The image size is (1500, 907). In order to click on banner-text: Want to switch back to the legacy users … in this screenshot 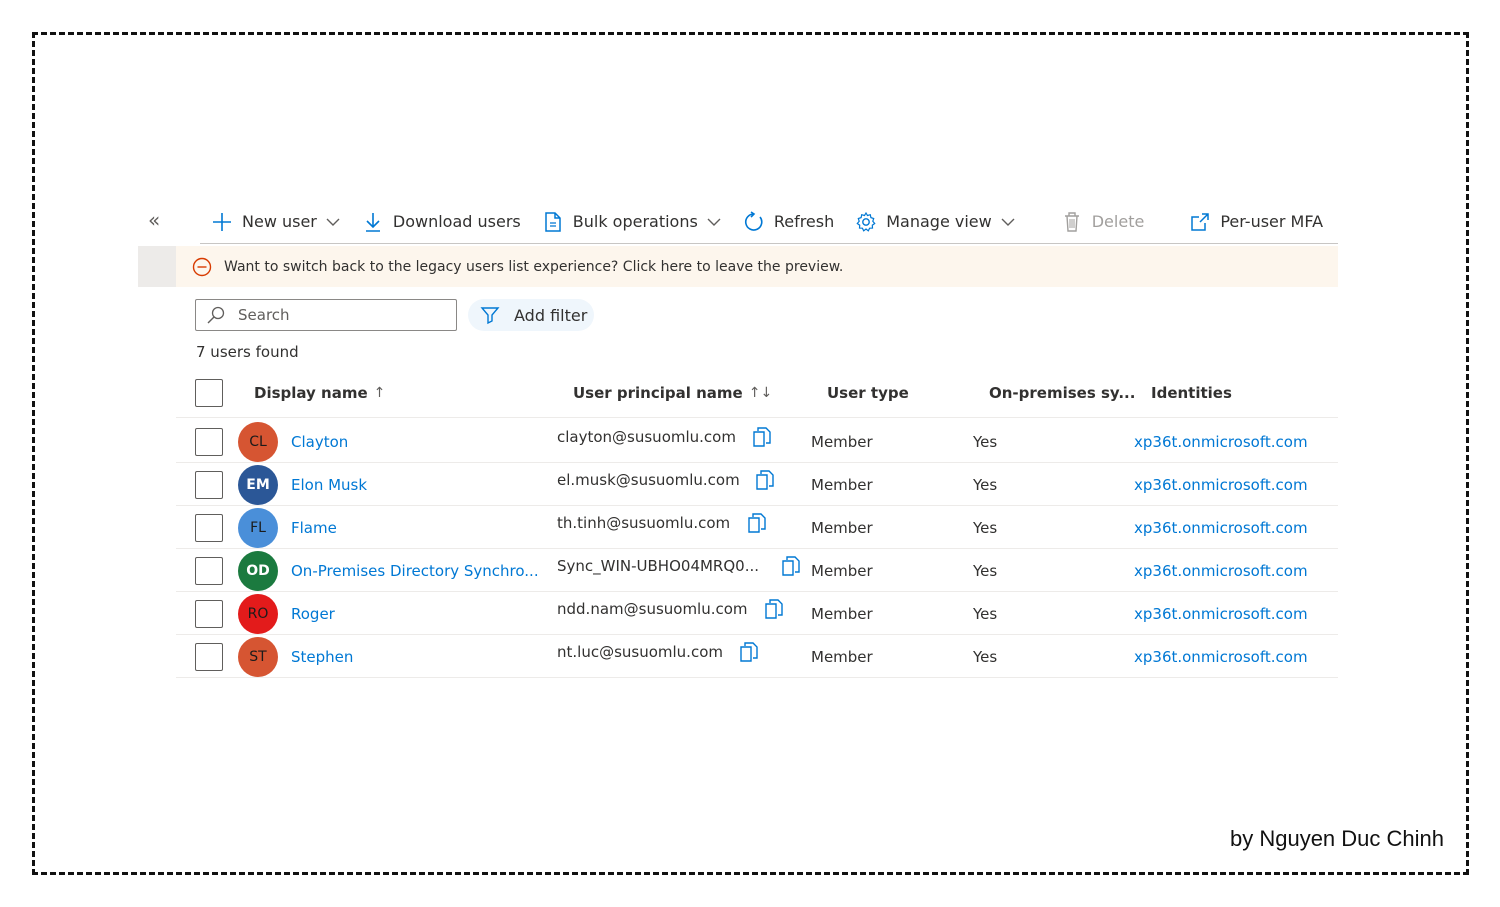, I will do `click(534, 266)`.